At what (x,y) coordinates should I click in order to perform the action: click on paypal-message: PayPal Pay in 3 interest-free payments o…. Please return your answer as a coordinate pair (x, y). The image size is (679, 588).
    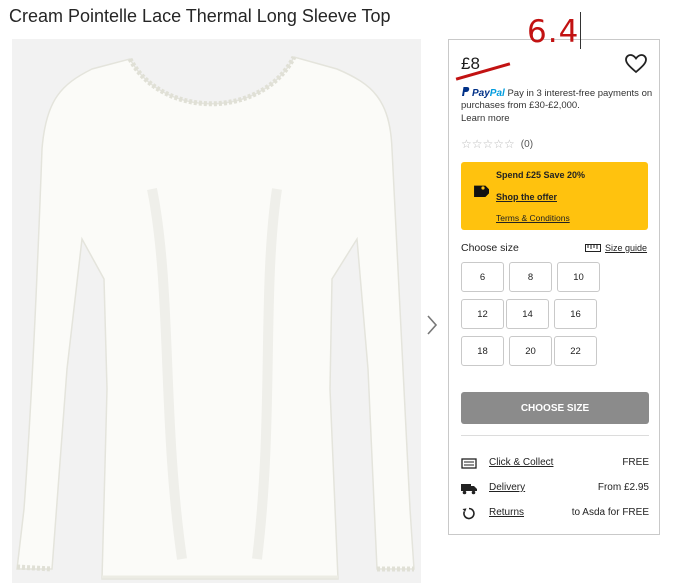
    Looking at the image, I should click on (558, 105).